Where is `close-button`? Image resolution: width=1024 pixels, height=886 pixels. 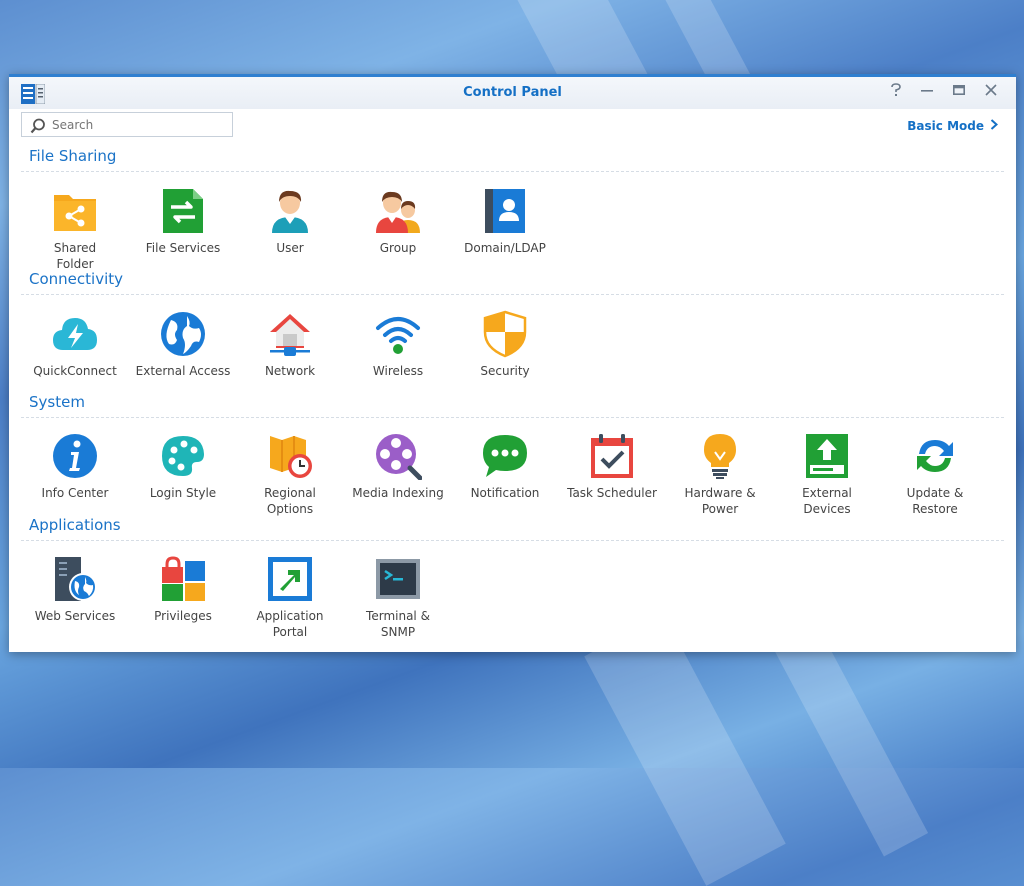
close-button is located at coordinates (991, 93).